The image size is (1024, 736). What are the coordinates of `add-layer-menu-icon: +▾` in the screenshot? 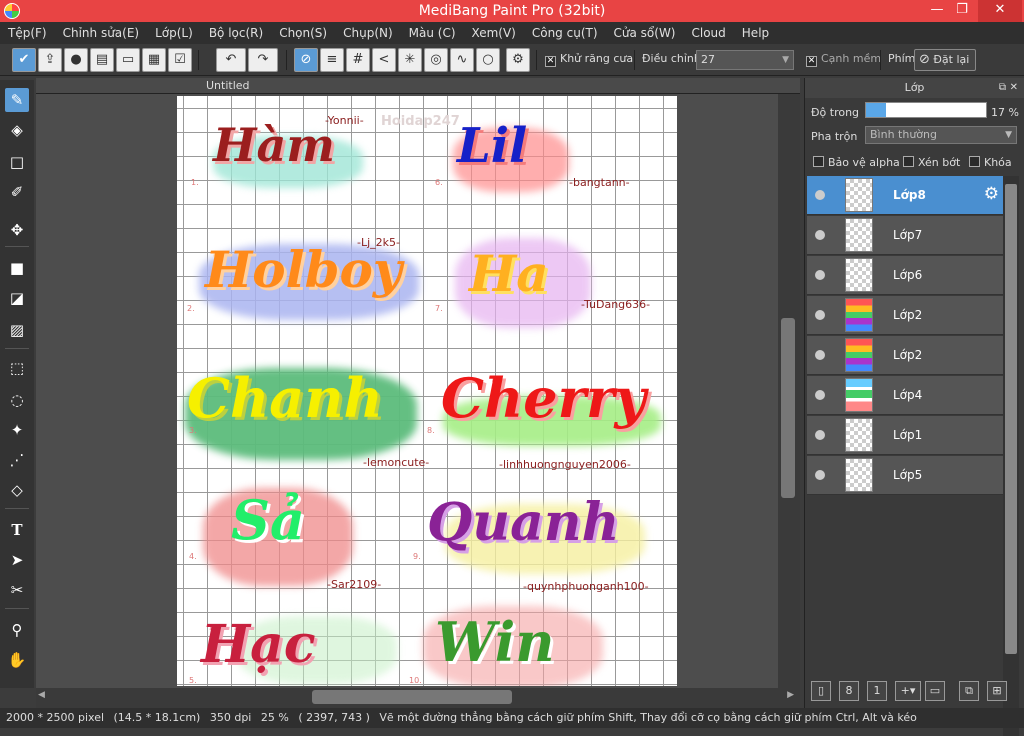 It's located at (908, 691).